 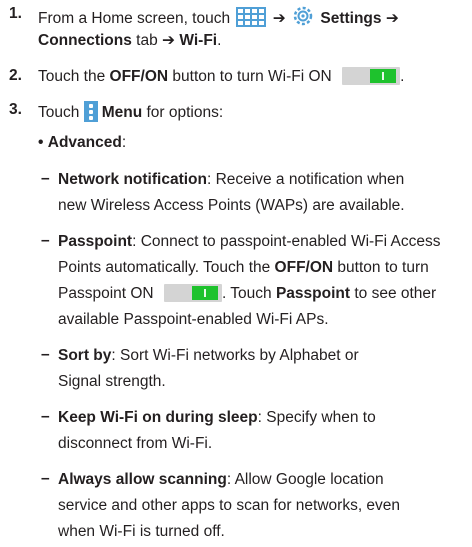 I want to click on step-1-text: From a Home screen, touch, so click(x=134, y=18).